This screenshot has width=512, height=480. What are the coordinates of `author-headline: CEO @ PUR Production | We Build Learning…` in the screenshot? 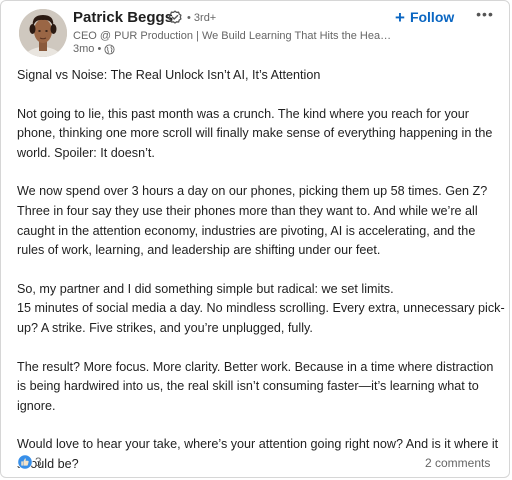 It's located at (233, 36).